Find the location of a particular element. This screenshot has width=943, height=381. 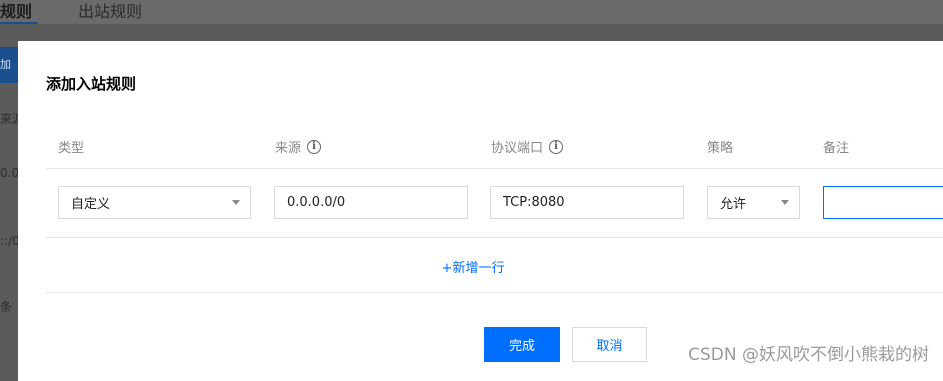

remark-field is located at coordinates (889, 202).